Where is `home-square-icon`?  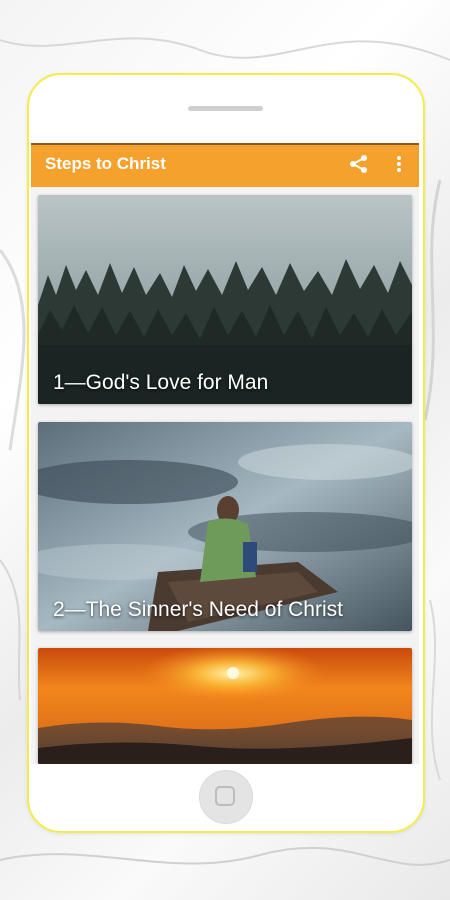
home-square-icon is located at coordinates (225, 796).